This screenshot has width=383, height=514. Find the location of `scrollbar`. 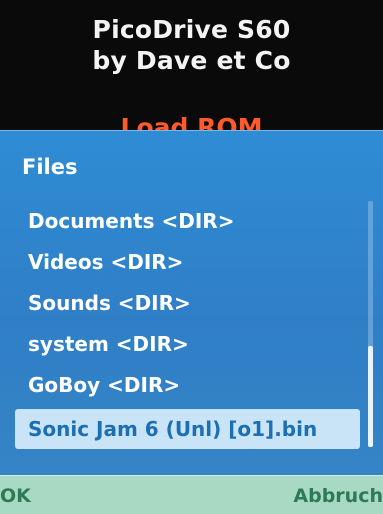

scrollbar is located at coordinates (370, 324).